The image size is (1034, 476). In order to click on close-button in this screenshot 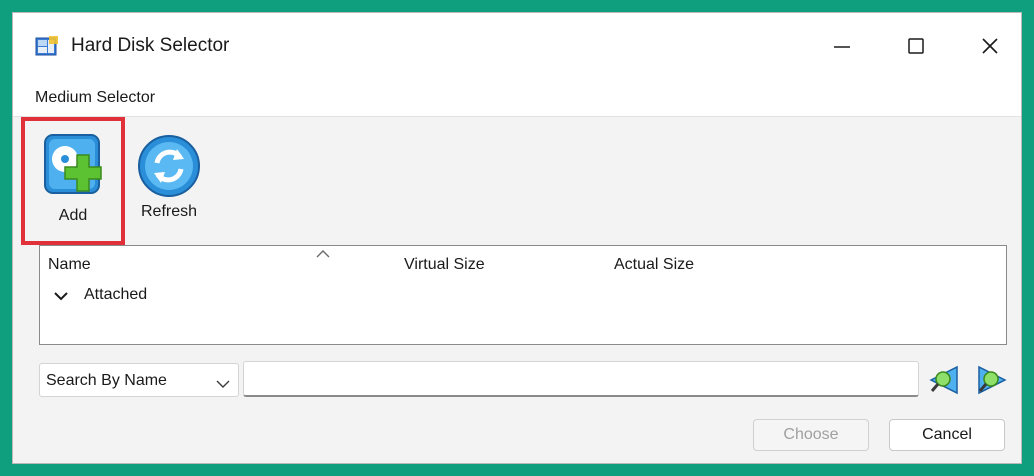, I will do `click(990, 46)`.